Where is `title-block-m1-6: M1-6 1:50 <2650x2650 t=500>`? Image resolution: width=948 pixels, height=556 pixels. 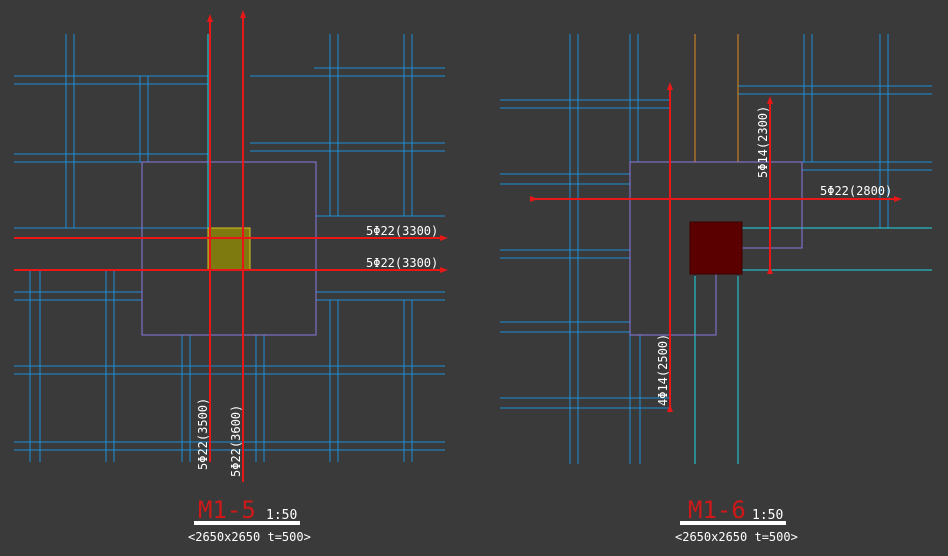
title-block-m1-6: M1-6 1:50 <2650x2650 t=500> is located at coordinates (736, 520).